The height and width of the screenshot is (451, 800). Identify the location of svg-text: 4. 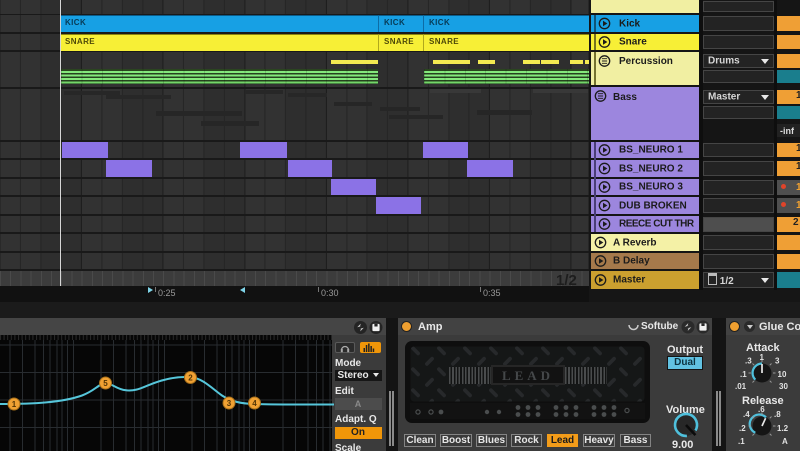
(254, 403).